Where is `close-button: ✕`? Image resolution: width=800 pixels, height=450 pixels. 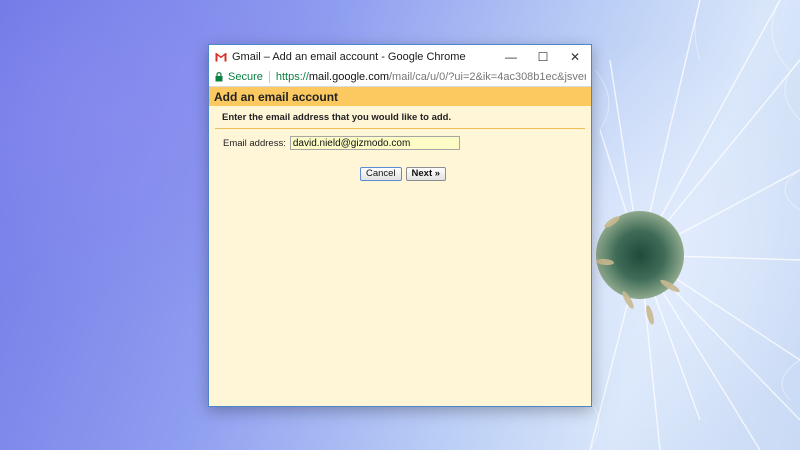
close-button: ✕ is located at coordinates (575, 56).